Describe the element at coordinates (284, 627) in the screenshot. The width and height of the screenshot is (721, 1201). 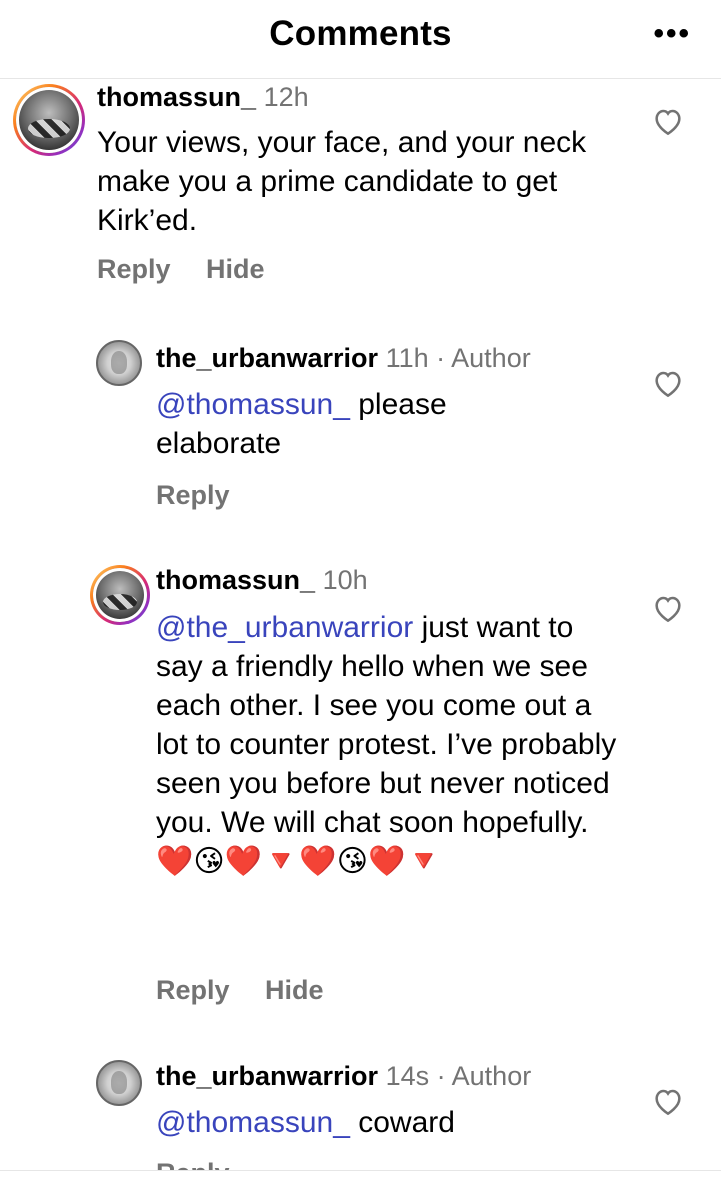
I see `mention-link: @the_urbanwarrior` at that location.